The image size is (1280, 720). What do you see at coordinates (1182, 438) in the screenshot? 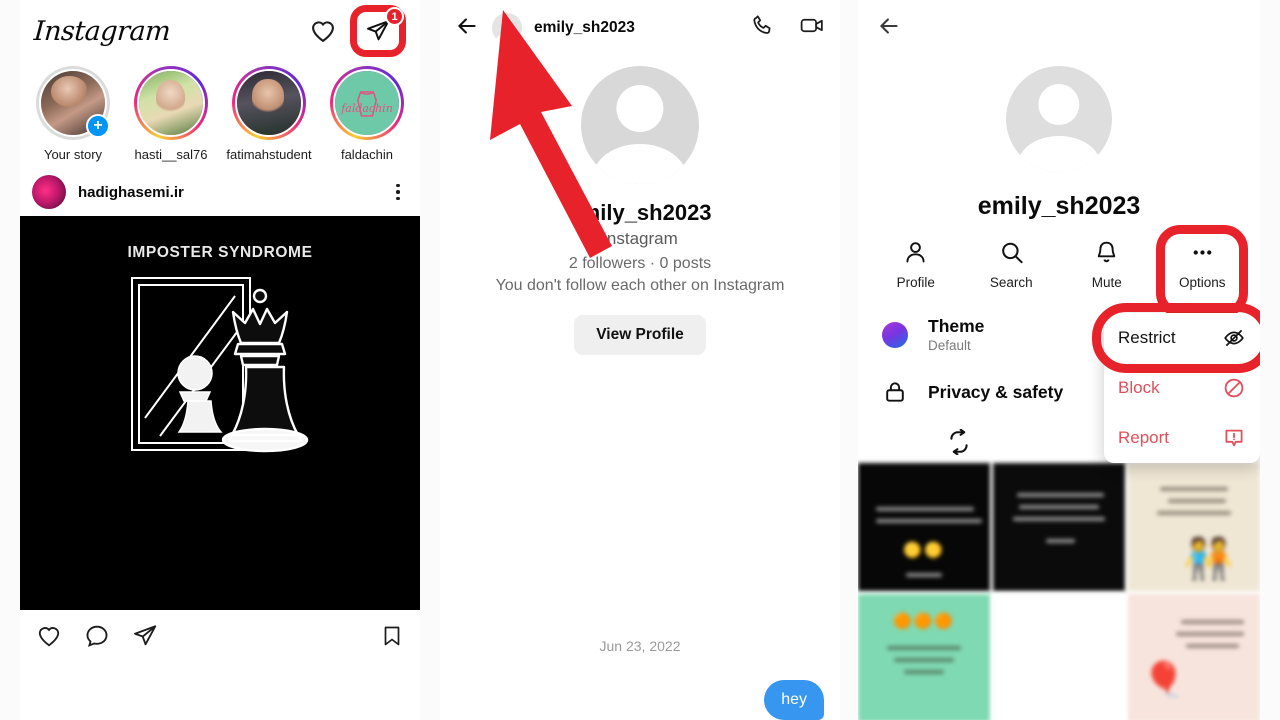
I see `menu-item-report: Report` at bounding box center [1182, 438].